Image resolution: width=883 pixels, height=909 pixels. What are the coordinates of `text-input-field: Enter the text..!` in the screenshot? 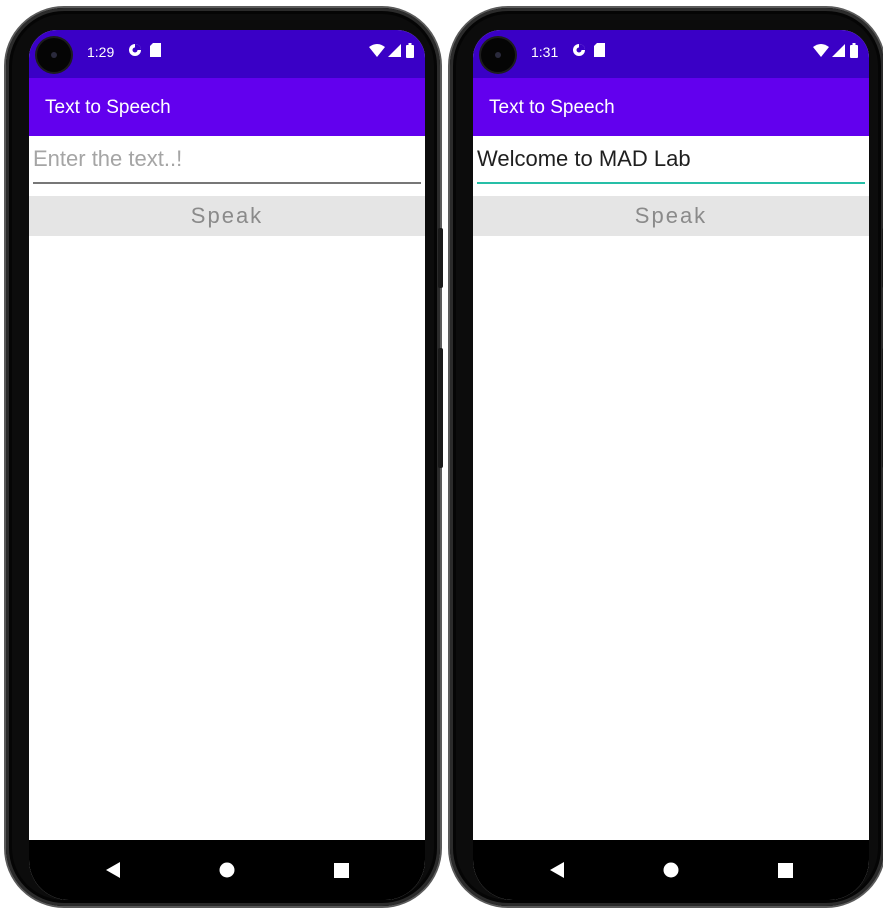 It's located at (227, 163).